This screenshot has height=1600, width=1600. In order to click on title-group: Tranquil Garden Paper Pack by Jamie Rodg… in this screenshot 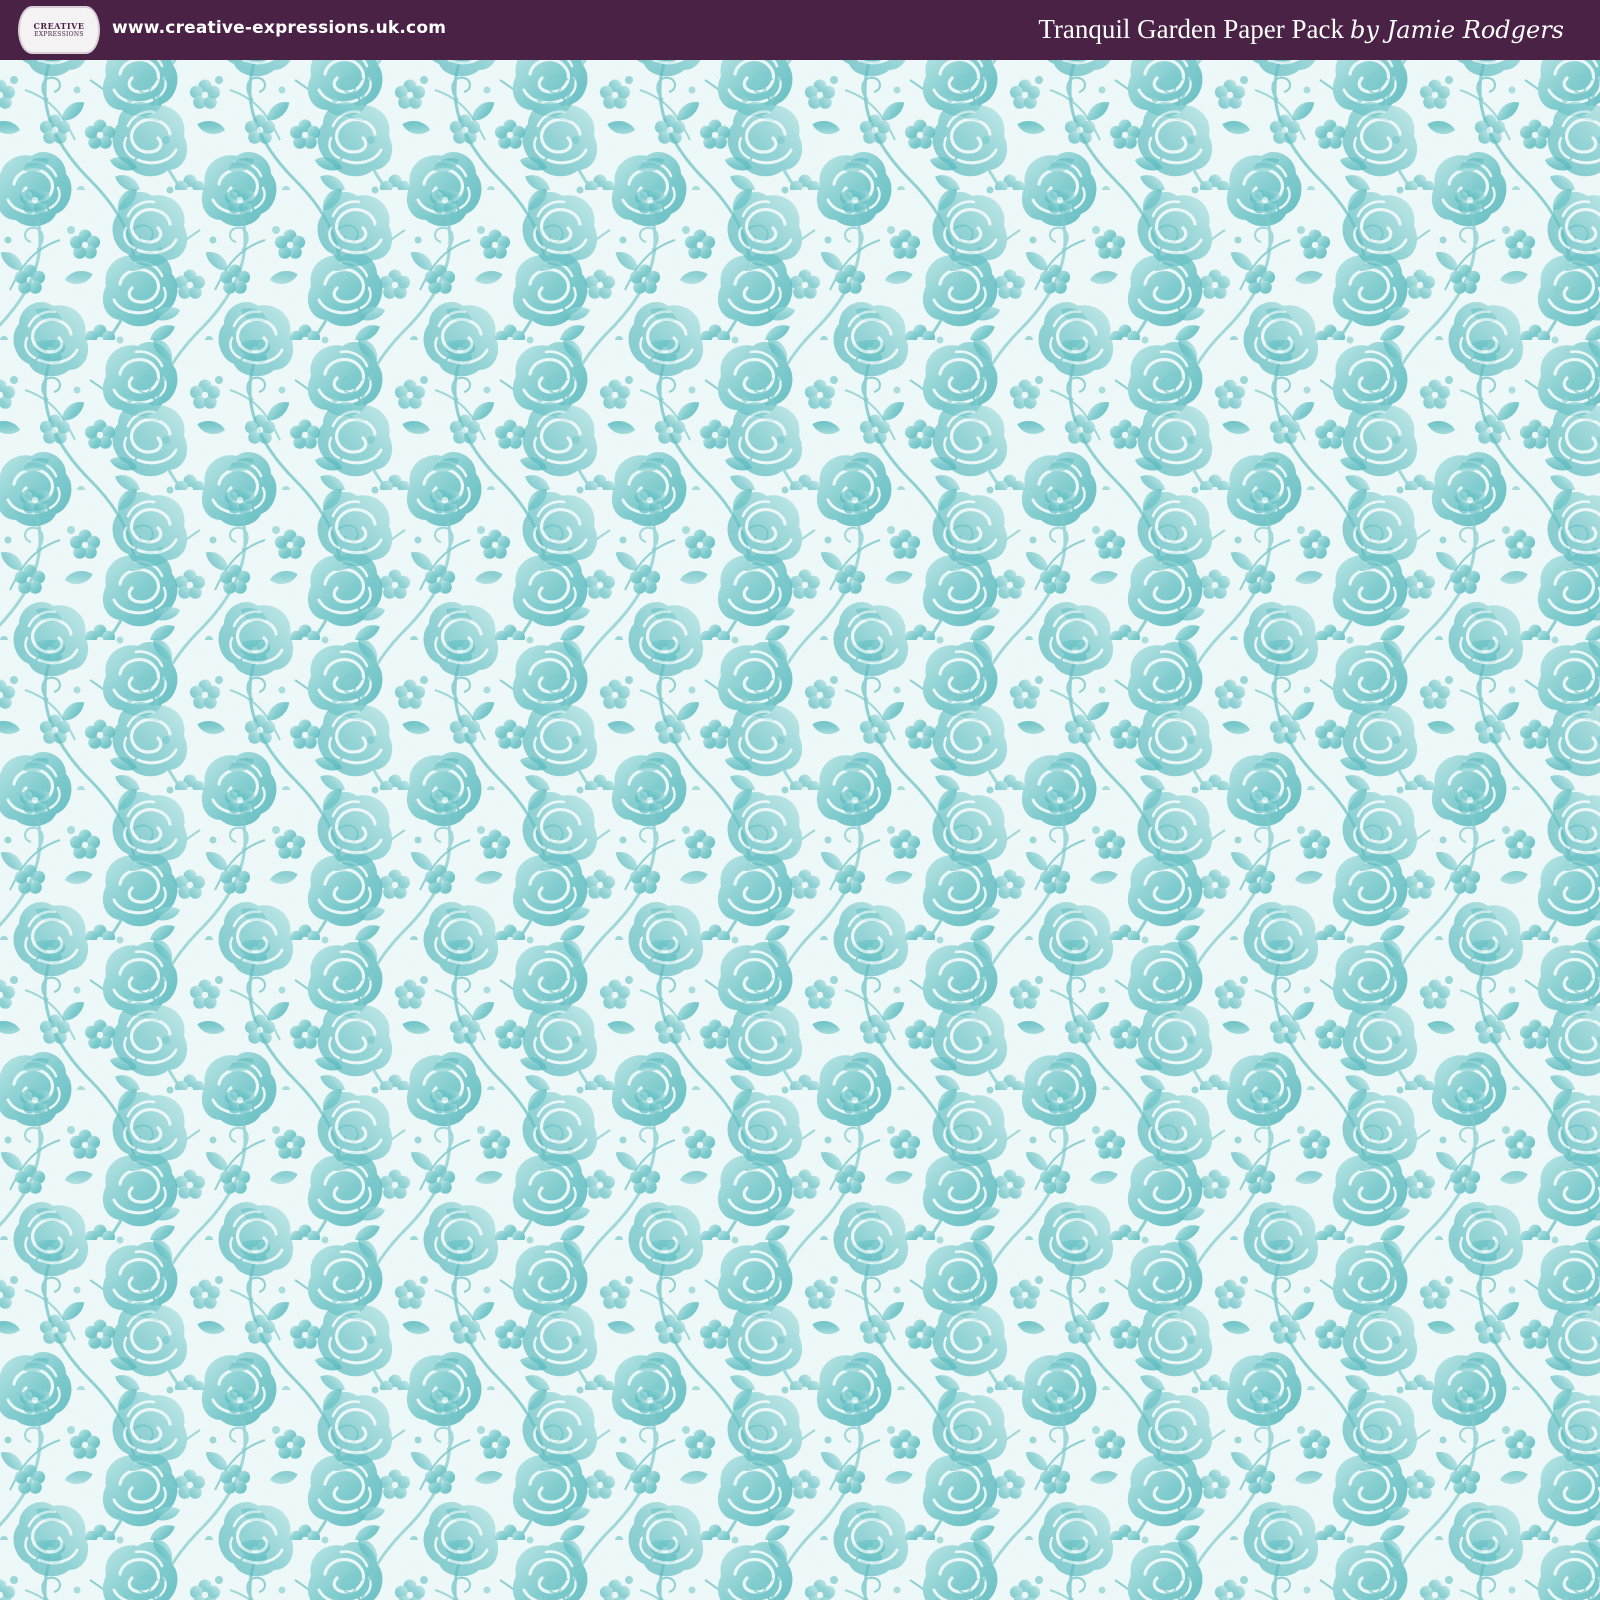, I will do `click(1301, 29)`.